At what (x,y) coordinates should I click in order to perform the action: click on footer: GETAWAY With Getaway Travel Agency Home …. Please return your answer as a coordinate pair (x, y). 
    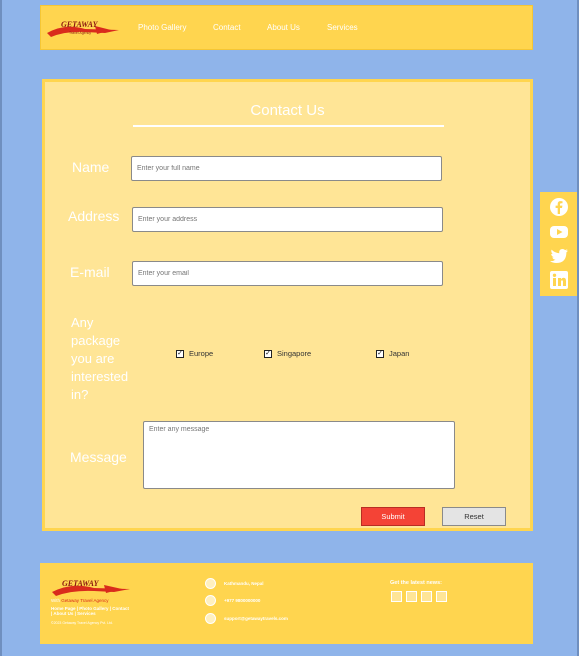
    Looking at the image, I should click on (286, 603).